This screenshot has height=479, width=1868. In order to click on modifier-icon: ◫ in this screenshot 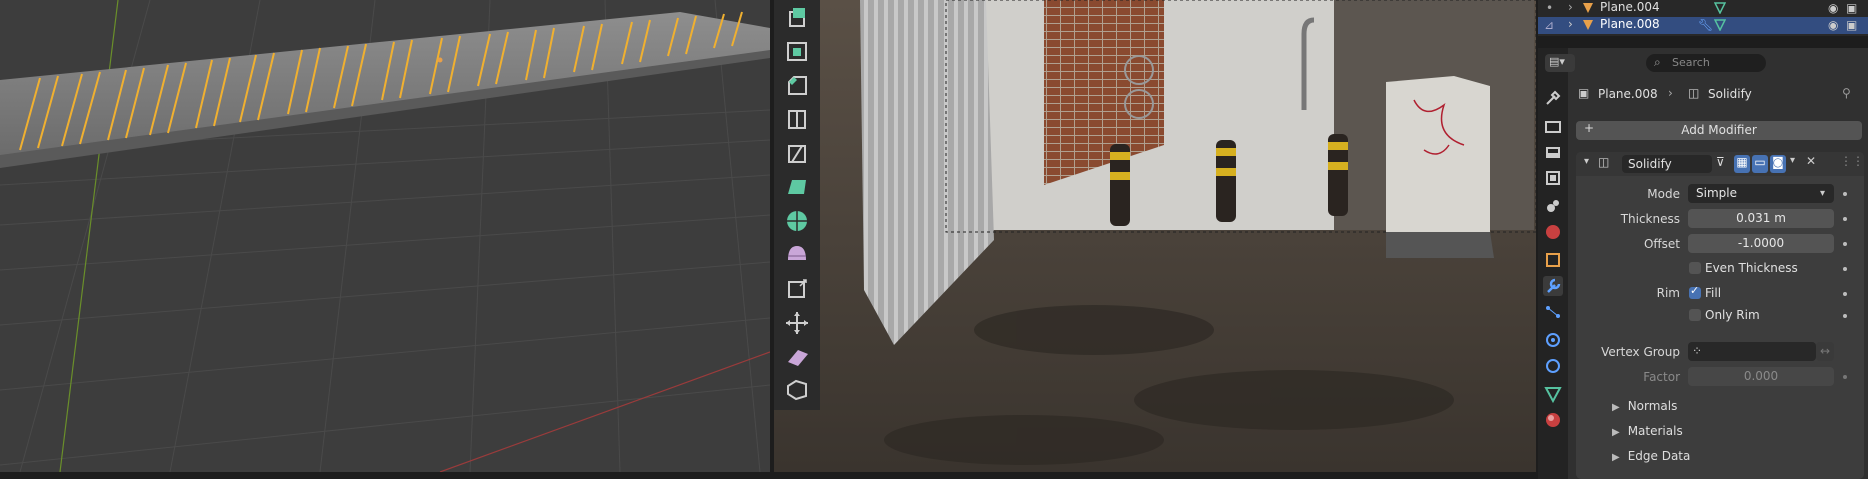, I will do `click(1694, 93)`.